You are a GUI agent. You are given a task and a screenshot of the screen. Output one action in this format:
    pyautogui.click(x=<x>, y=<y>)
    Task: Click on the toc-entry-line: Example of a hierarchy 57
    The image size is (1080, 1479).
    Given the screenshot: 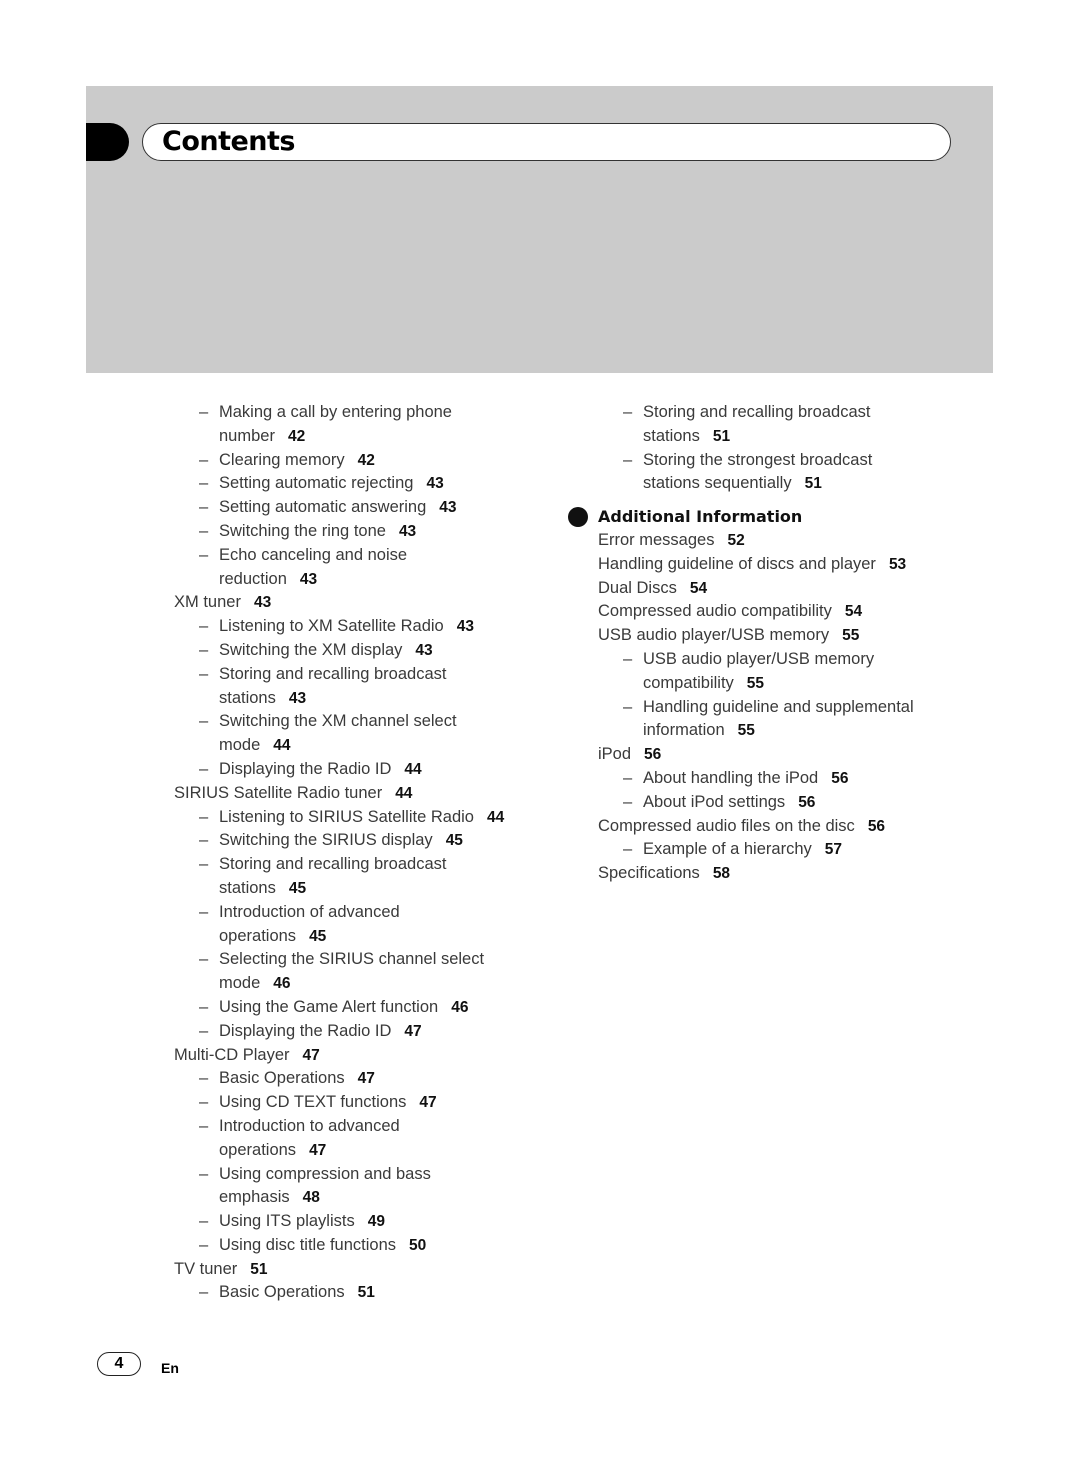 What is the action you would take?
    pyautogui.click(x=810, y=850)
    